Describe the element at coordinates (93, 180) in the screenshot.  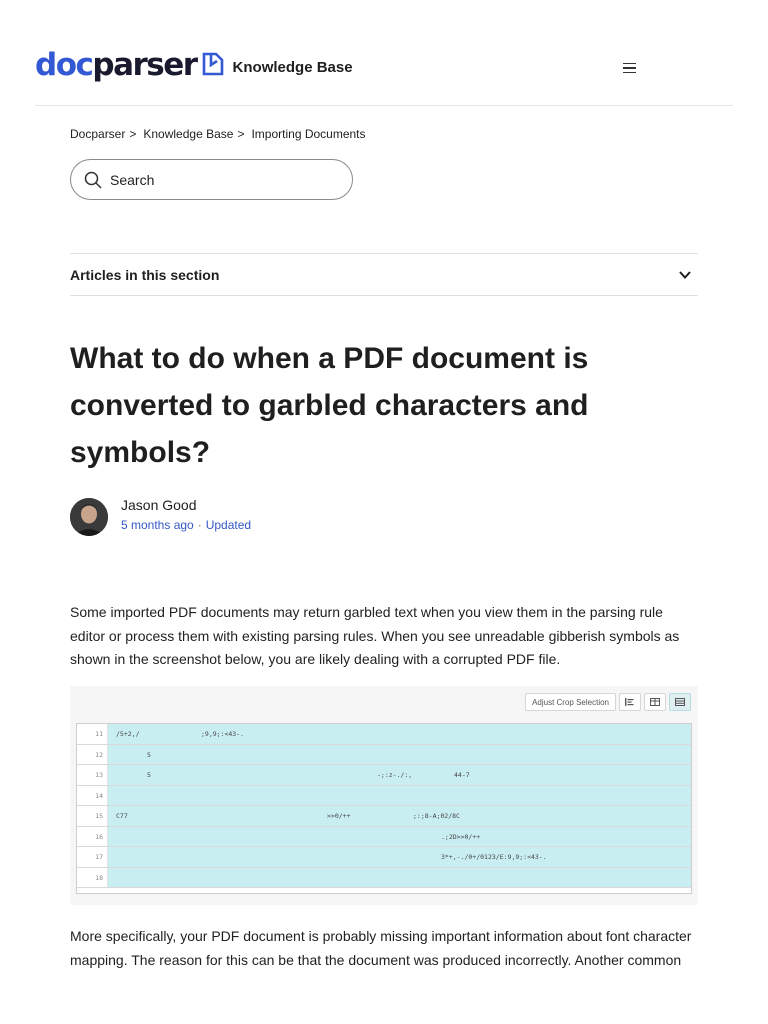
I see `search-icon` at that location.